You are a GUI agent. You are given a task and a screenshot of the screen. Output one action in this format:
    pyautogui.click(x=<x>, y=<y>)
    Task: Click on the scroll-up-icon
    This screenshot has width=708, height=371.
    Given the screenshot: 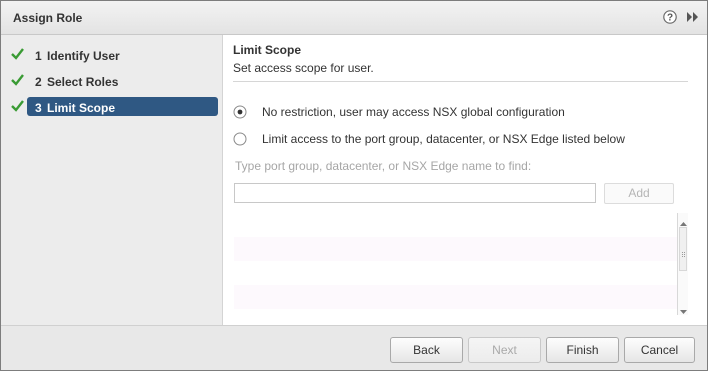 What is the action you would take?
    pyautogui.click(x=683, y=221)
    